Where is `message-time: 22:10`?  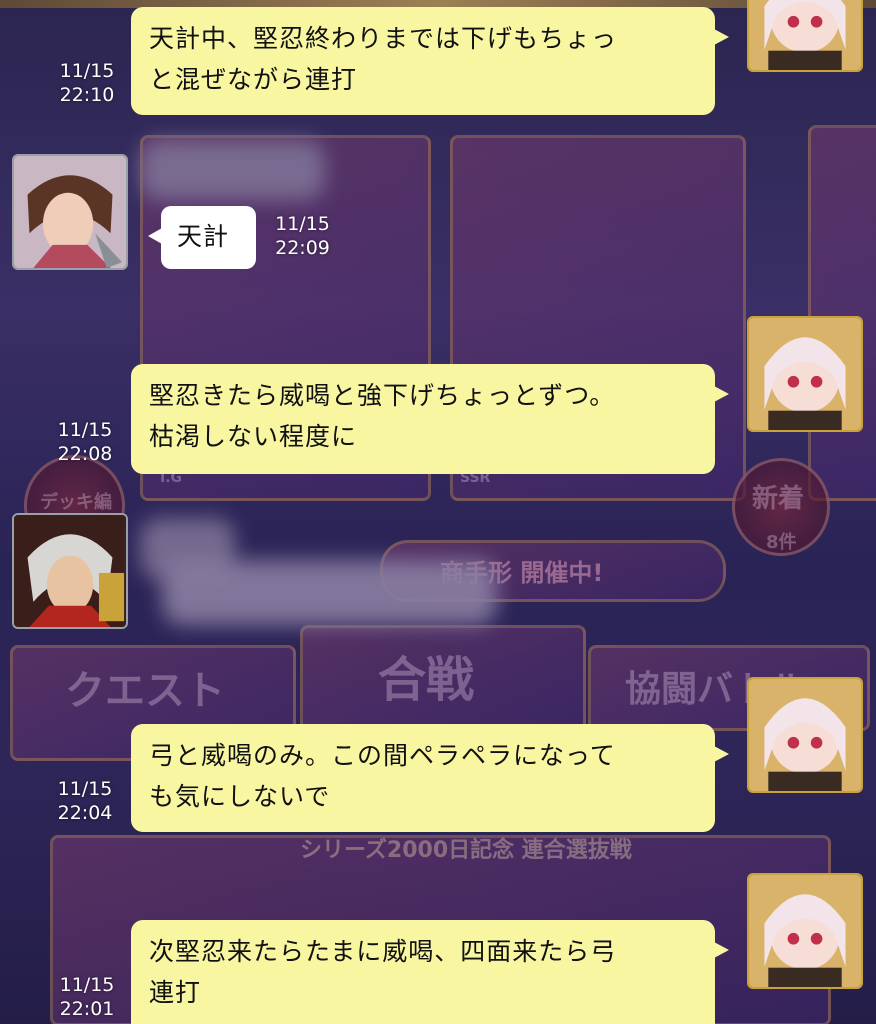
message-time: 22:10 is located at coordinates (87, 95).